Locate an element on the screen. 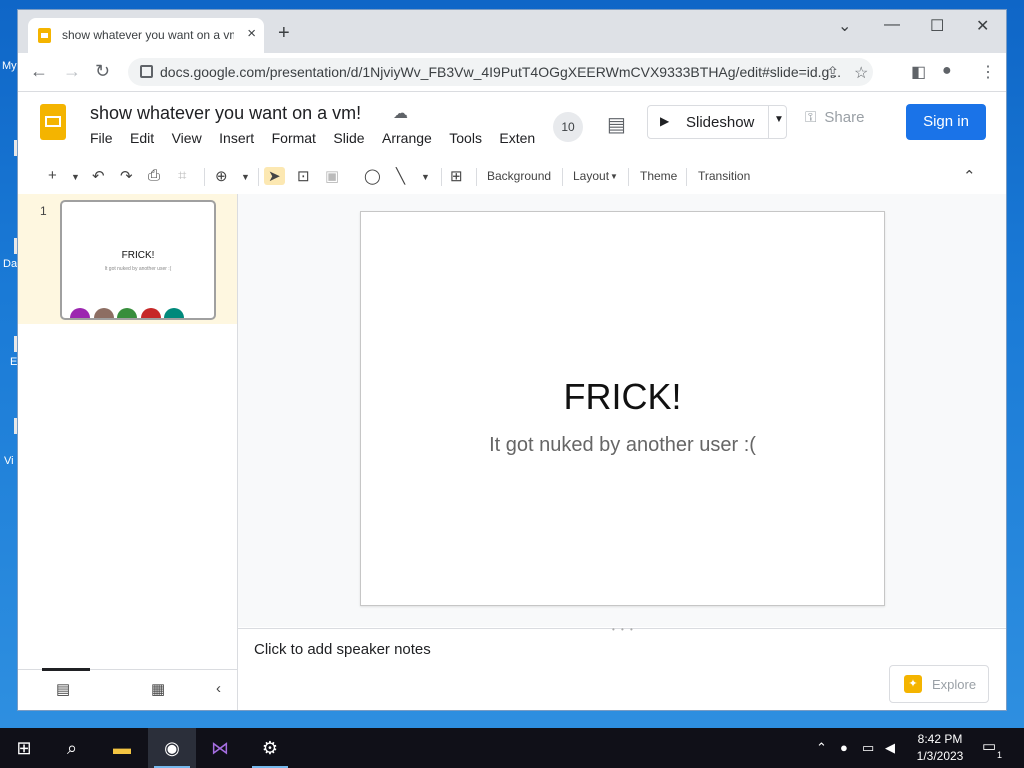 This screenshot has height=768, width=1024. start-windows-icon: ⊞ is located at coordinates (24, 748).